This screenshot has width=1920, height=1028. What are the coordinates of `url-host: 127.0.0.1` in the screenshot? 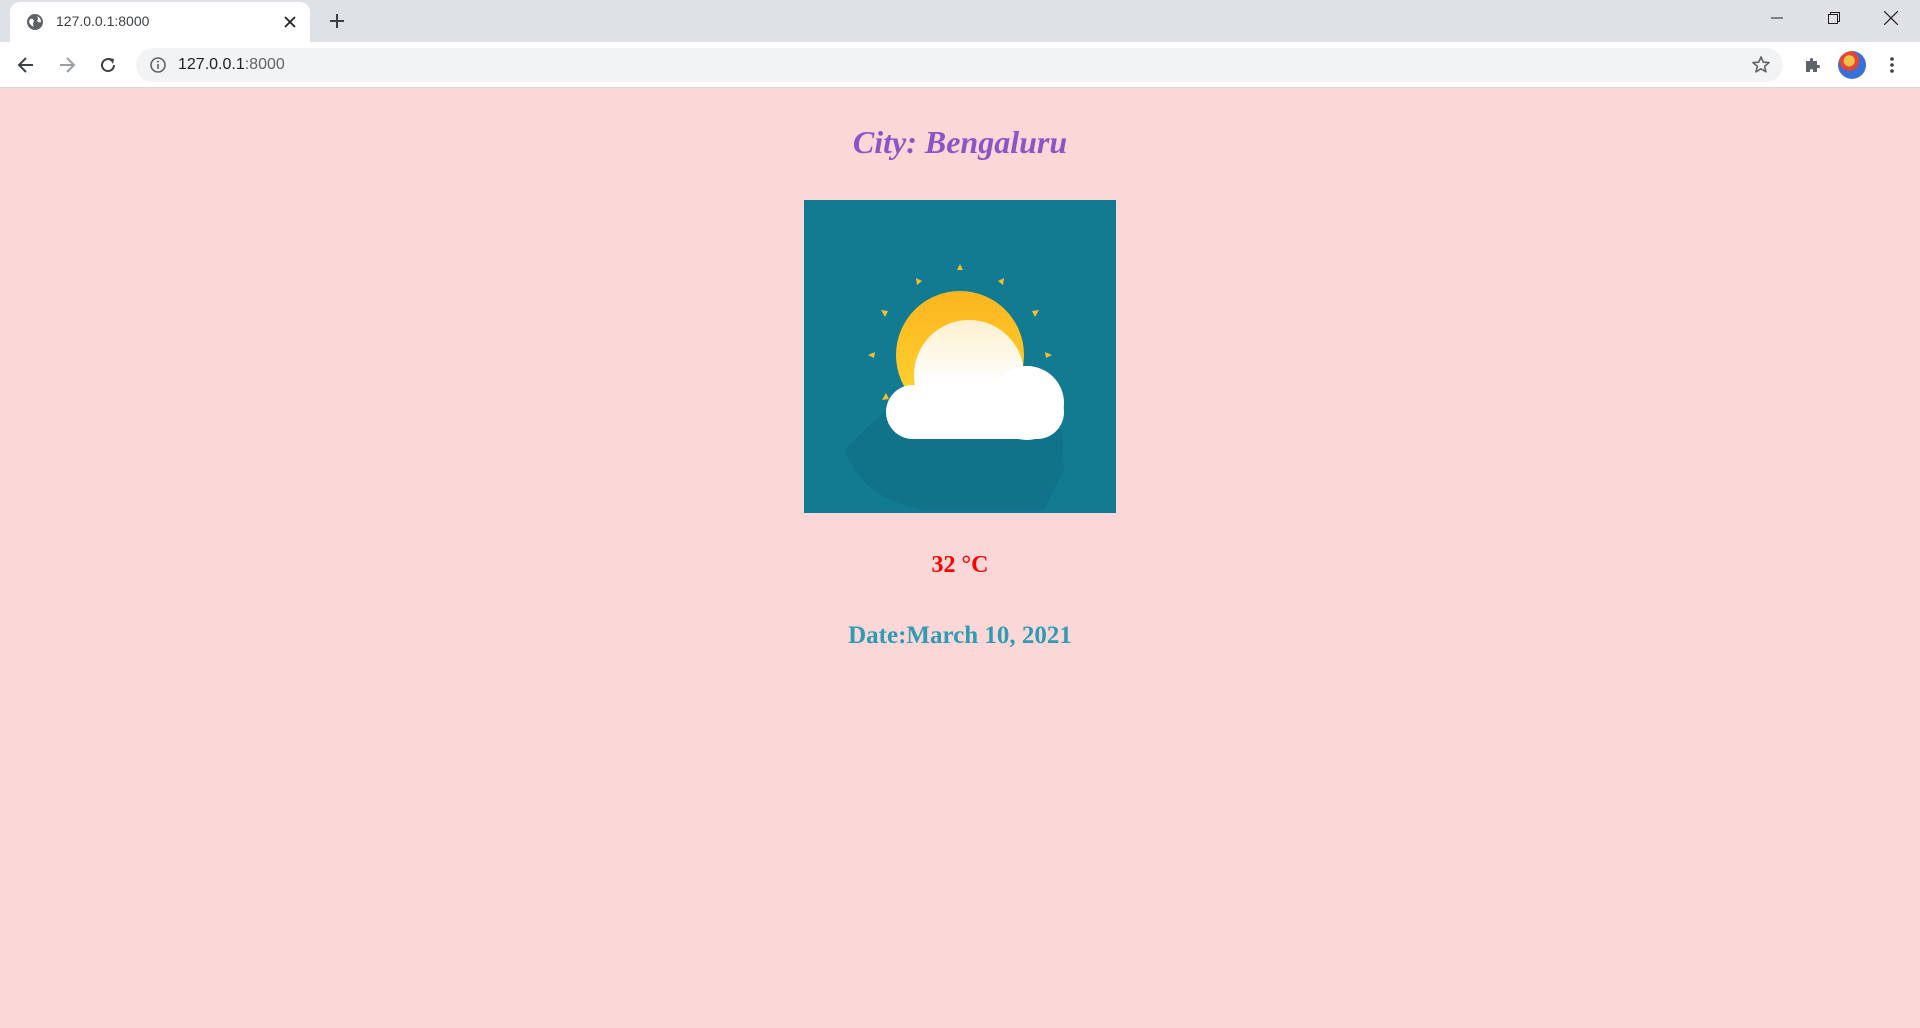 It's located at (211, 64).